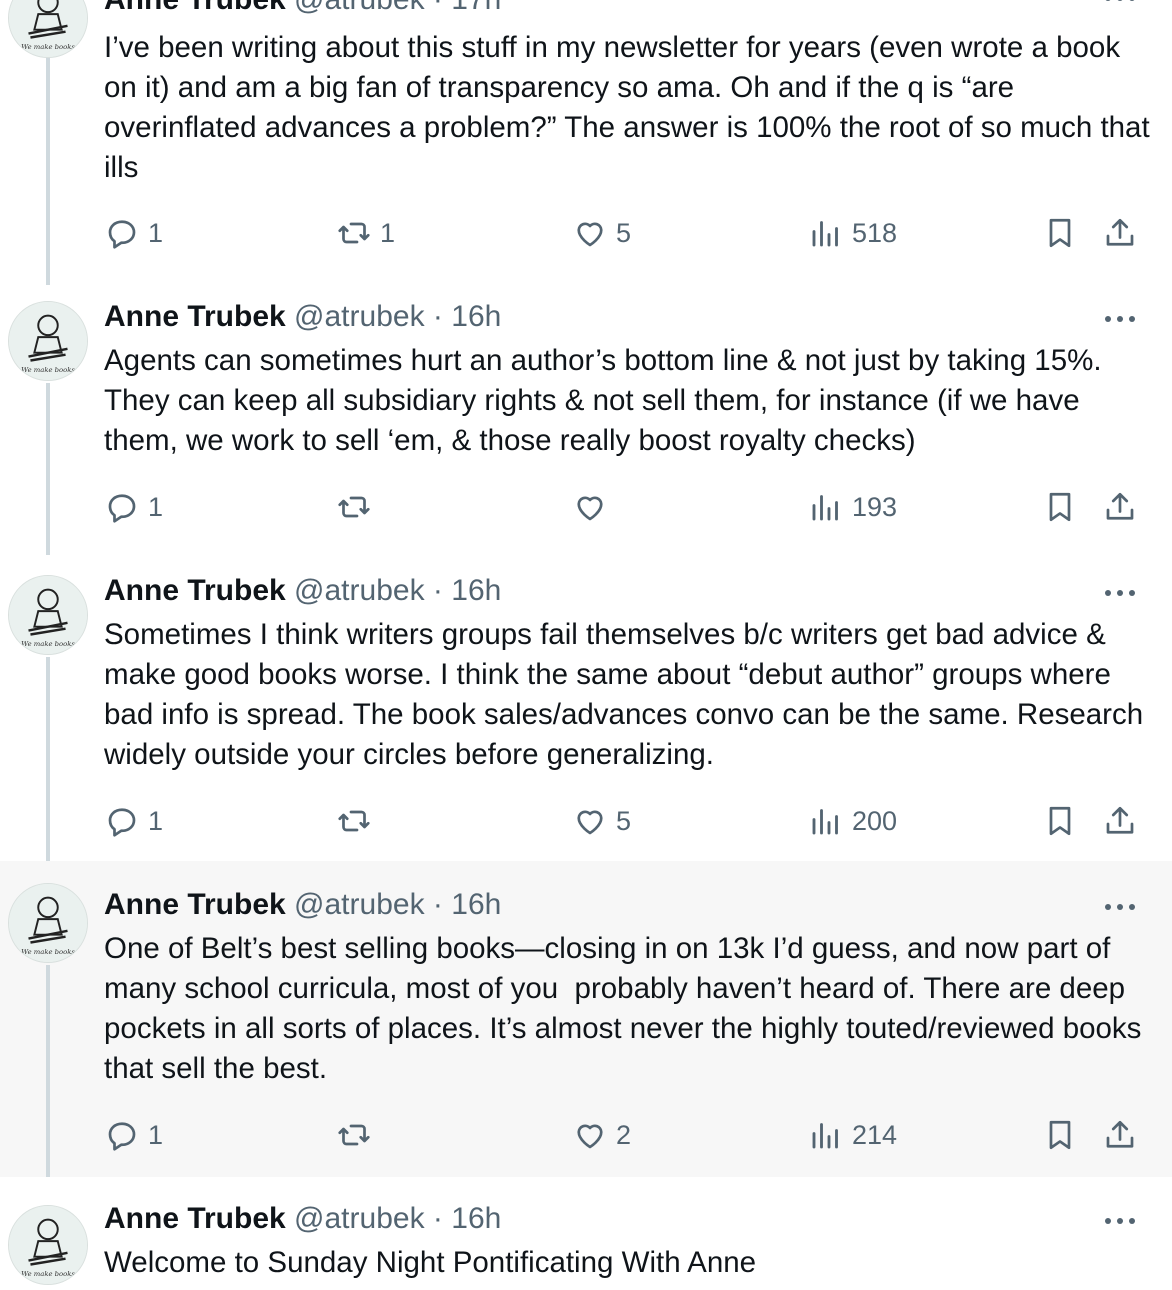 The image size is (1172, 1290). I want to click on views-count: 518, so click(875, 232).